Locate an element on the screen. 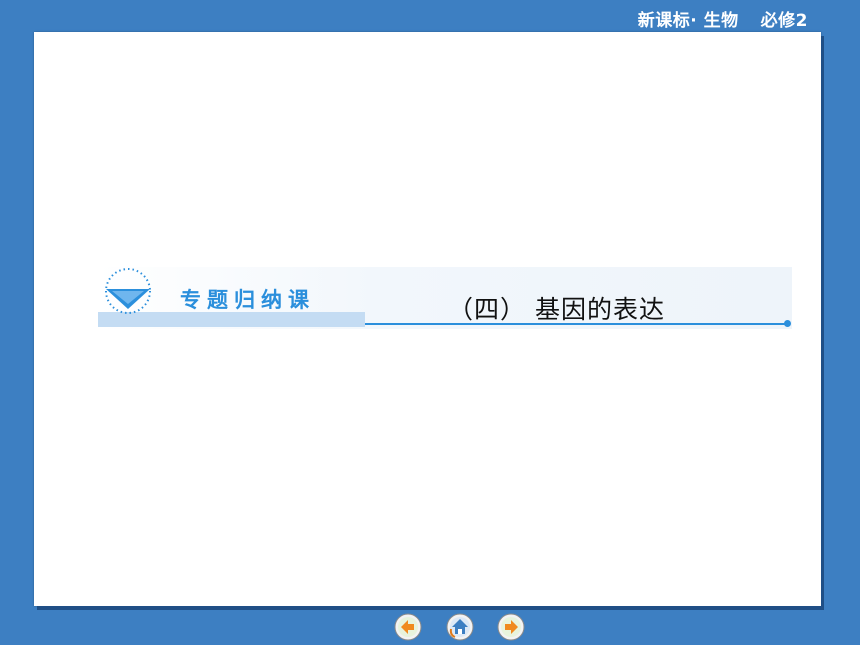 Image resolution: width=860 pixels, height=645 pixels. topic-title: （四） 基因的表达 is located at coordinates (556, 309).